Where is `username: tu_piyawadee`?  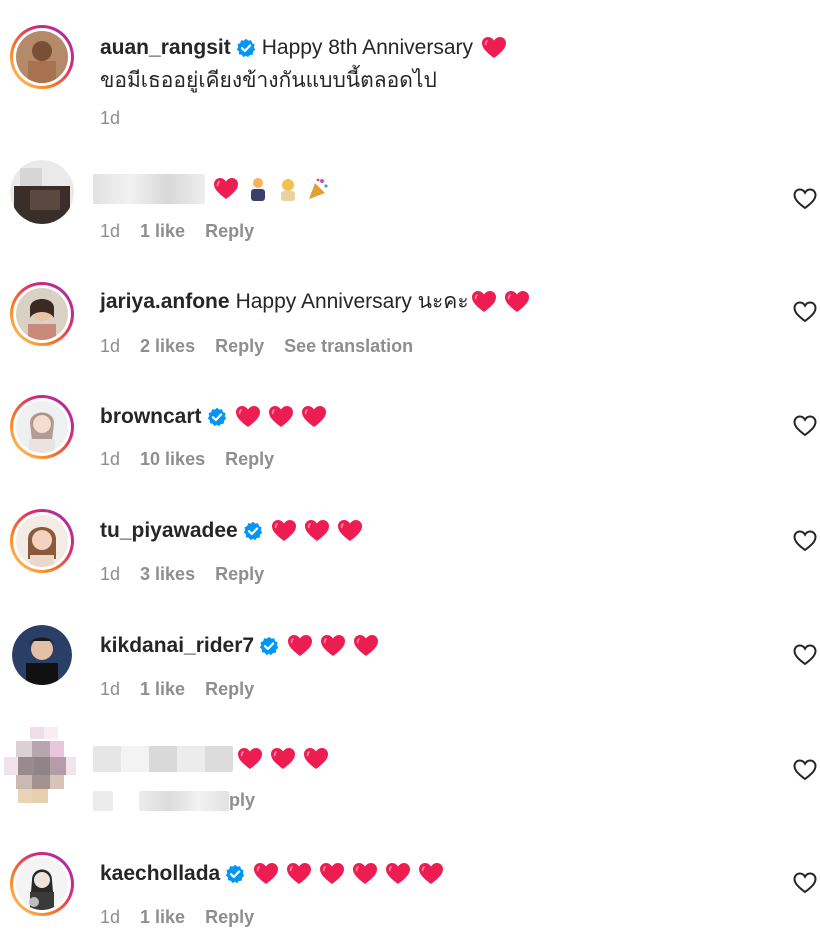
username: tu_piyawadee is located at coordinates (169, 531).